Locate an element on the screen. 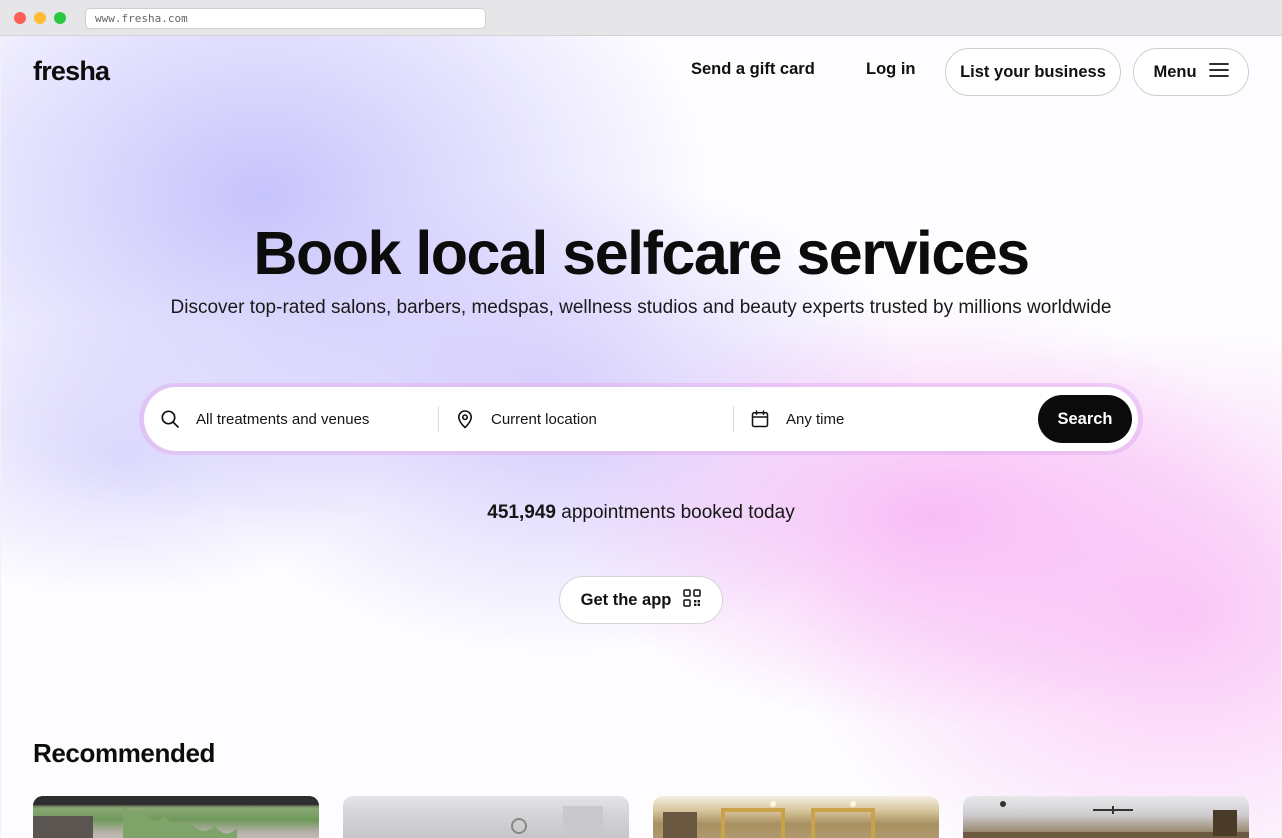 Image resolution: width=1282 pixels, height=838 pixels. appointments-label: appointments booked today is located at coordinates (675, 512).